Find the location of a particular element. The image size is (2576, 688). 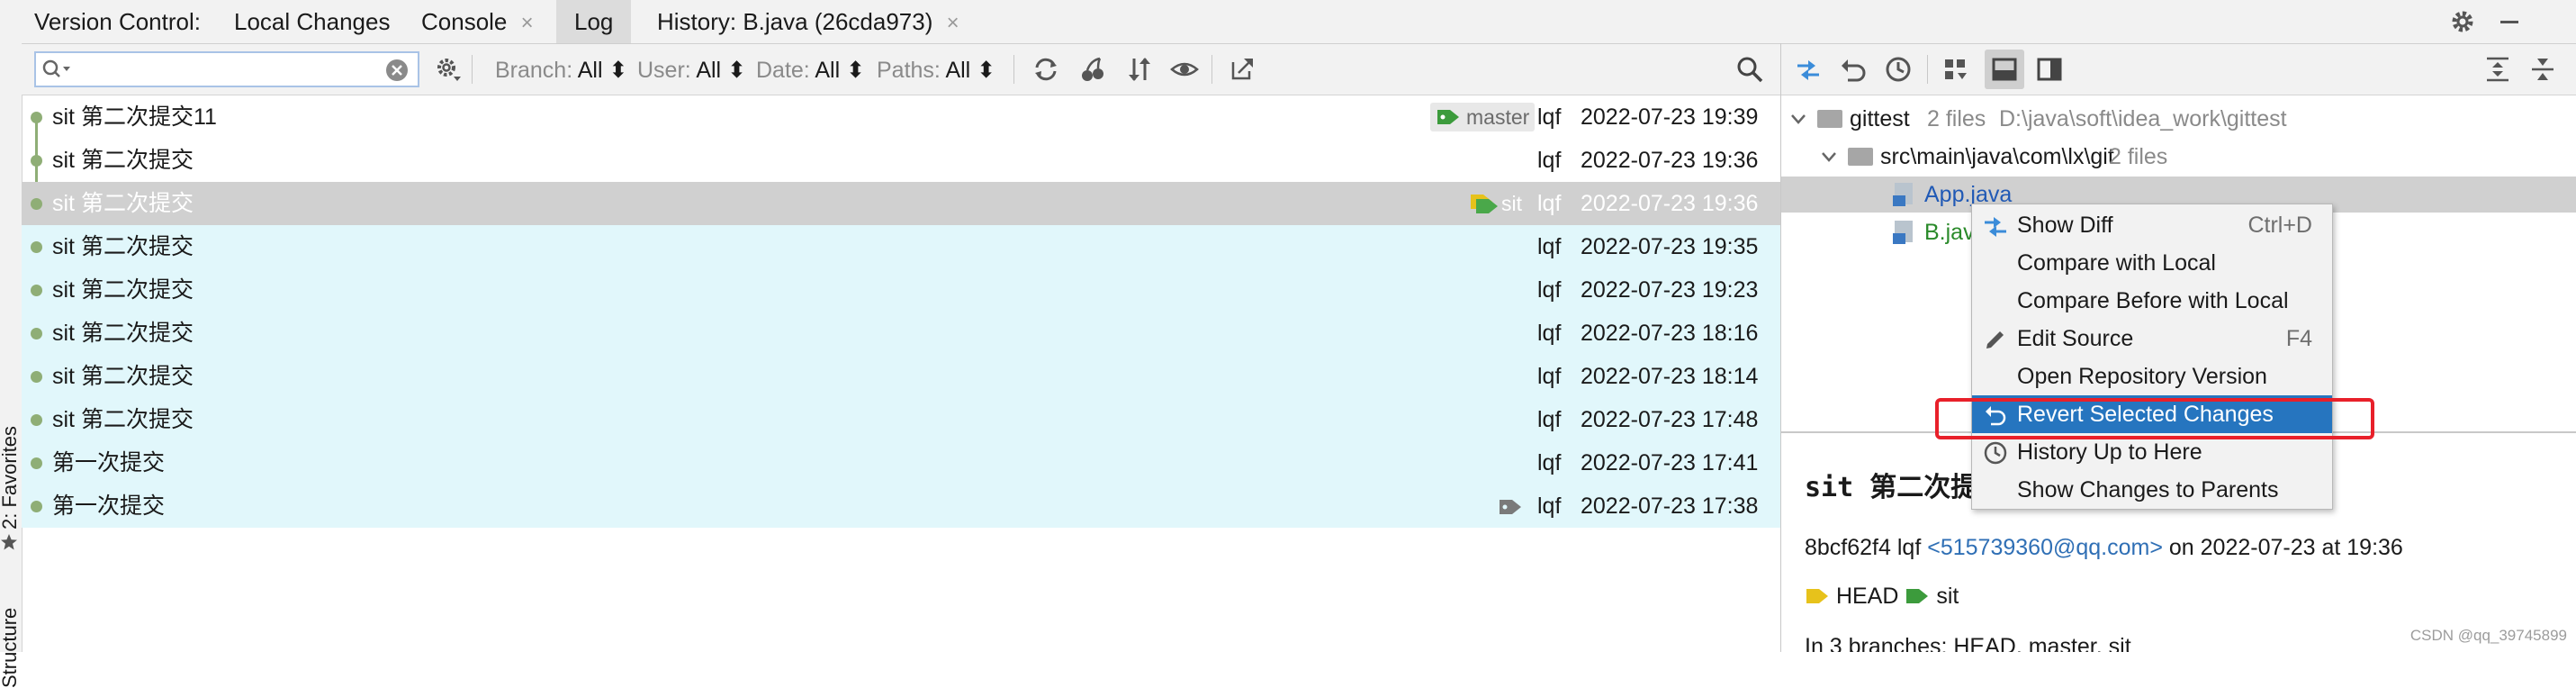

expand-all-icon is located at coordinates (2497, 69).